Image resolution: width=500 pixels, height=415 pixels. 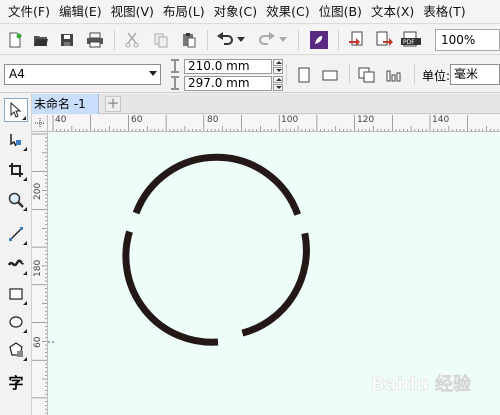 I want to click on redo-icon, so click(x=267, y=38).